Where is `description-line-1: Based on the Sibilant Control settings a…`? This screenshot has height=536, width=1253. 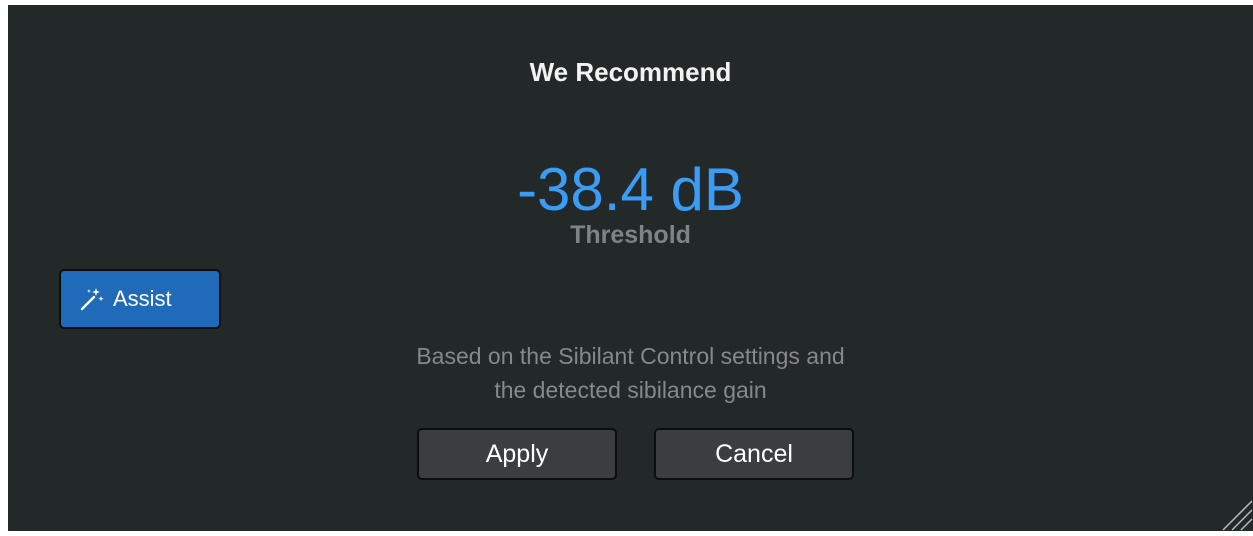 description-line-1: Based on the Sibilant Control settings a… is located at coordinates (630, 356).